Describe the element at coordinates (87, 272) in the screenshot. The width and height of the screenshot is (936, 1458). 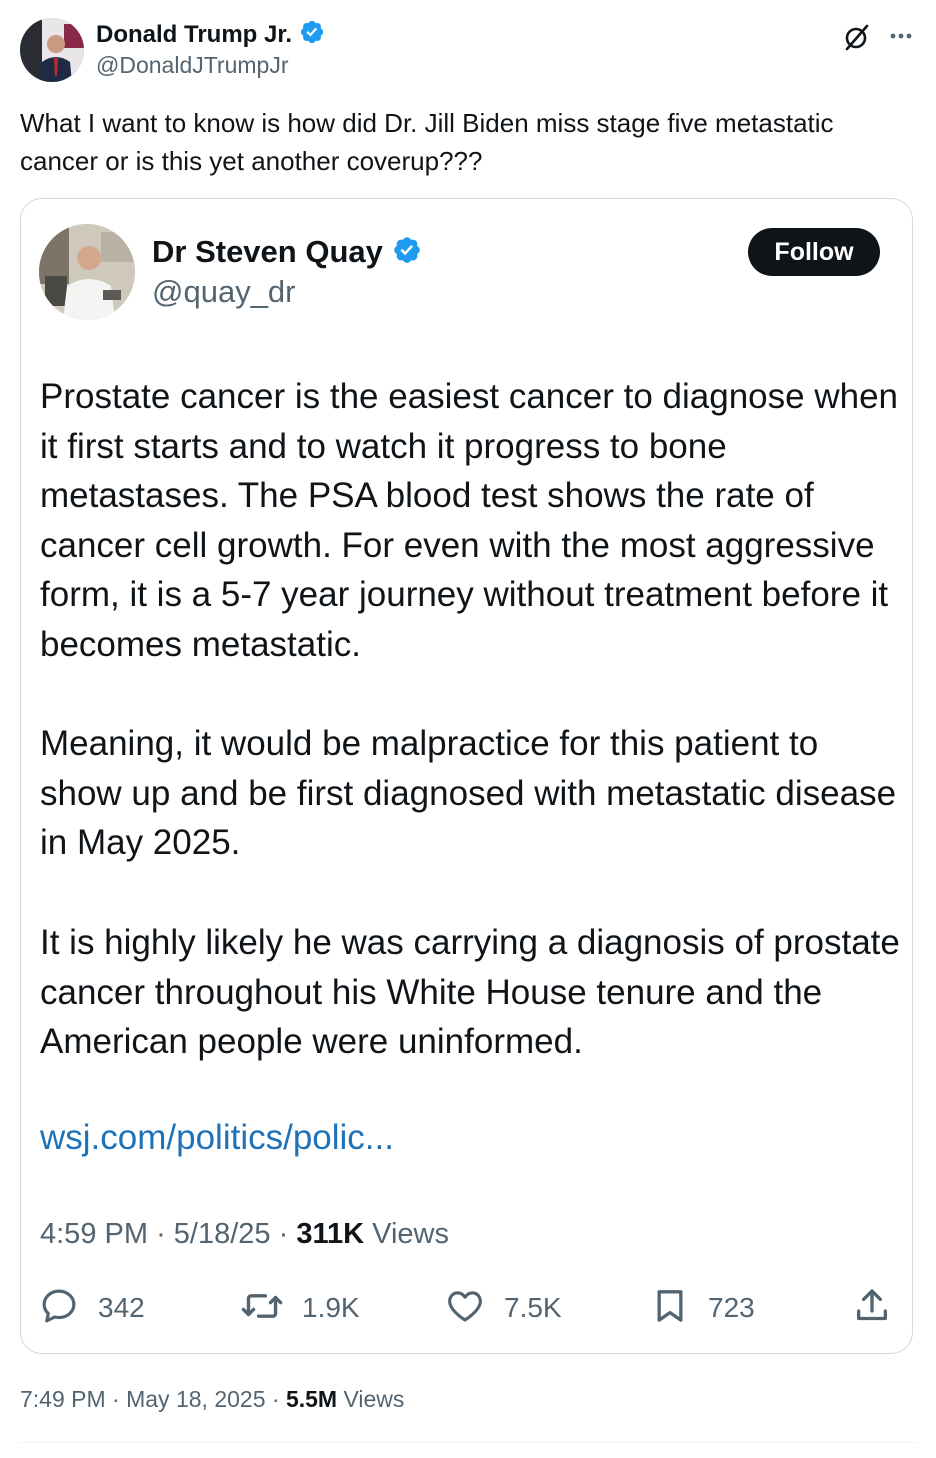
I see `quoted-author-avatar` at that location.